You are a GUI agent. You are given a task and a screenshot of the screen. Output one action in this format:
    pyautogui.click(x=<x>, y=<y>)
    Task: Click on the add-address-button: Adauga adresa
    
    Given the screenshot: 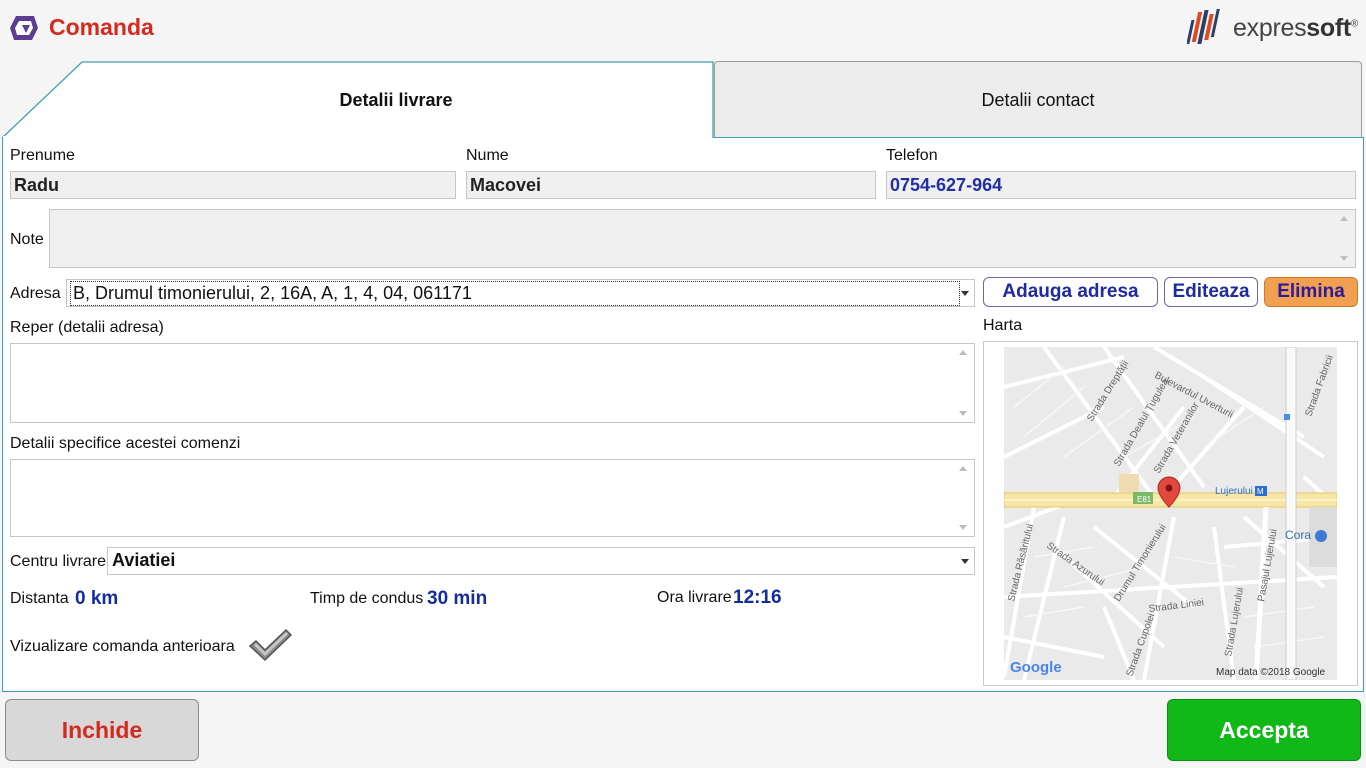 What is the action you would take?
    pyautogui.click(x=1070, y=292)
    